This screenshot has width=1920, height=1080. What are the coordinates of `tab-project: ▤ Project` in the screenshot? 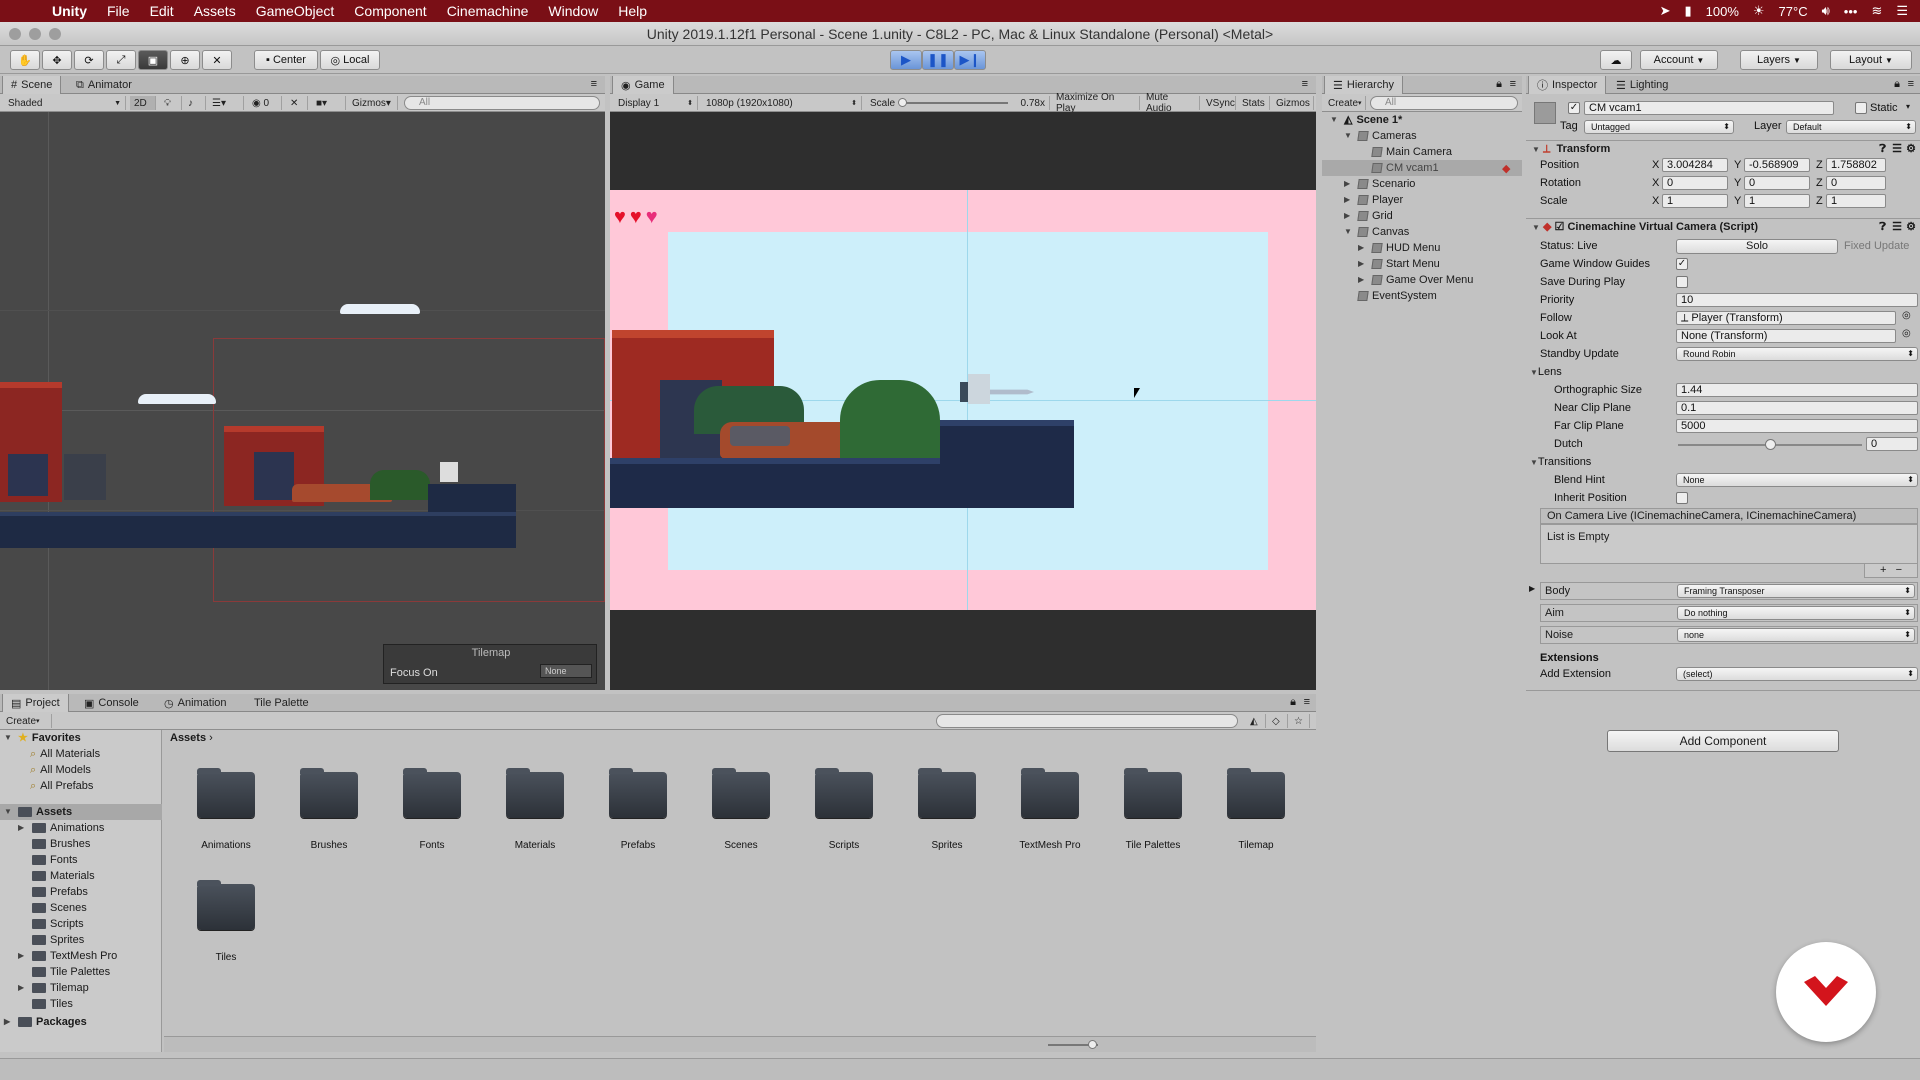 It's located at (35, 703).